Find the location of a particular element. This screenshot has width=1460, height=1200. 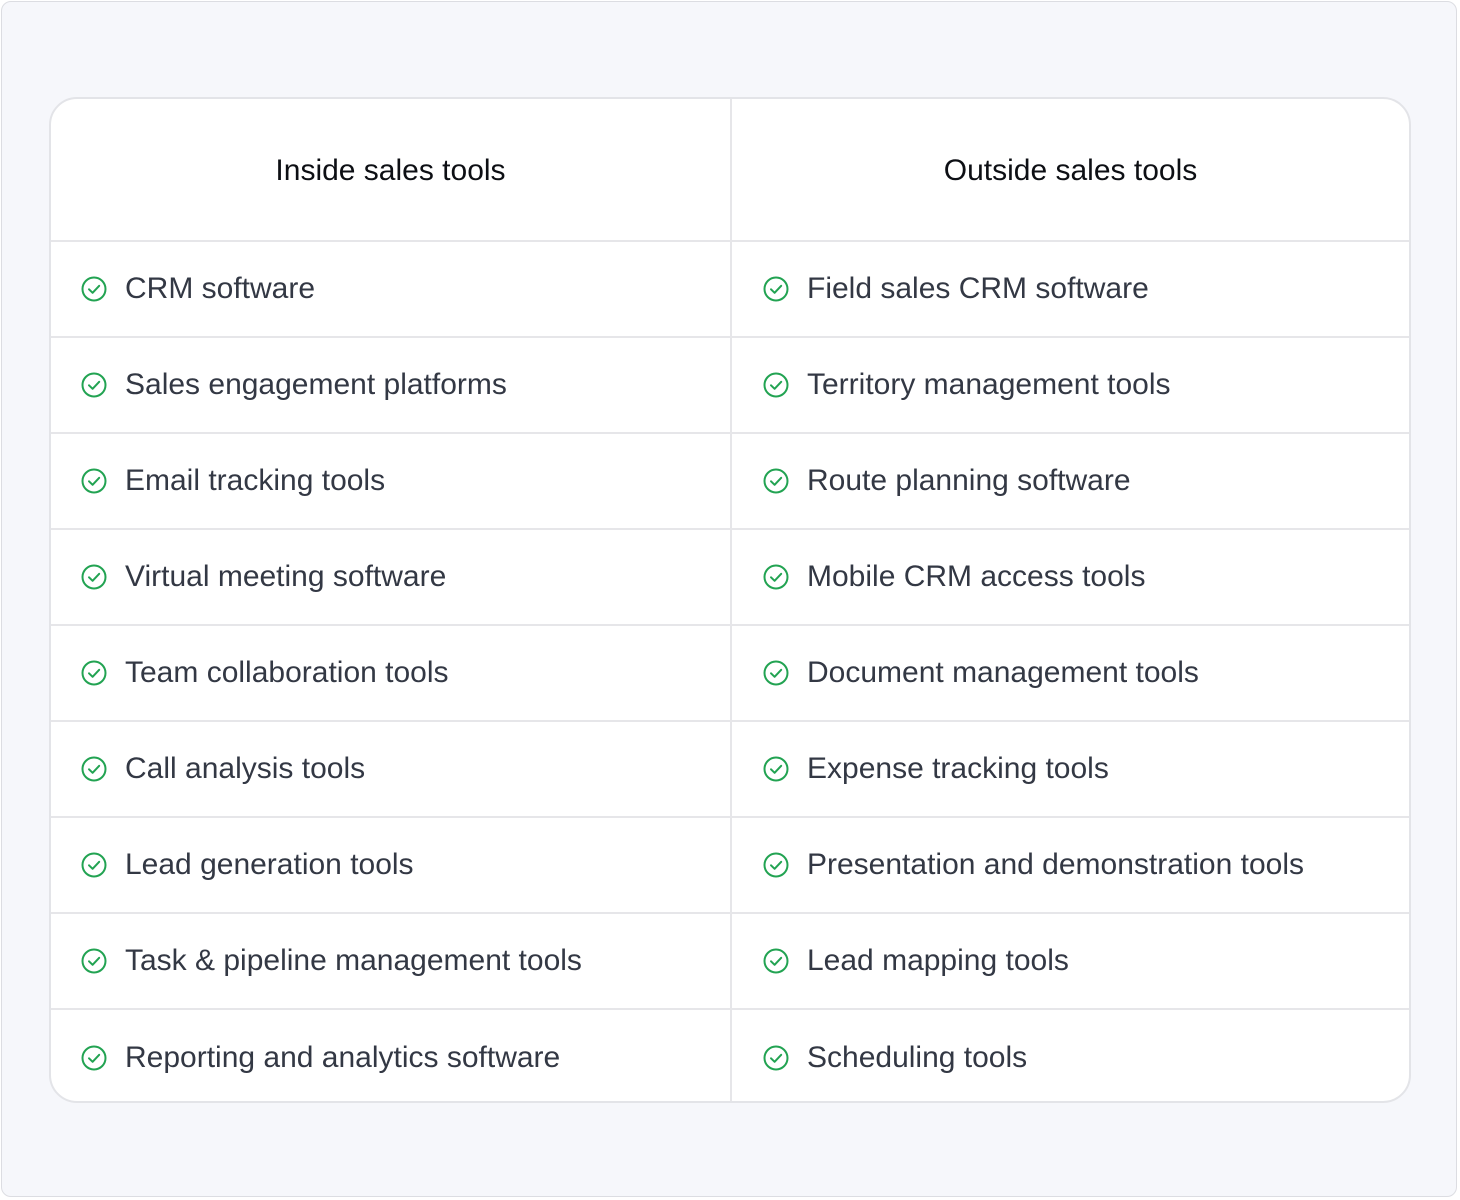

tool-label: Lead generation tools is located at coordinates (269, 864).